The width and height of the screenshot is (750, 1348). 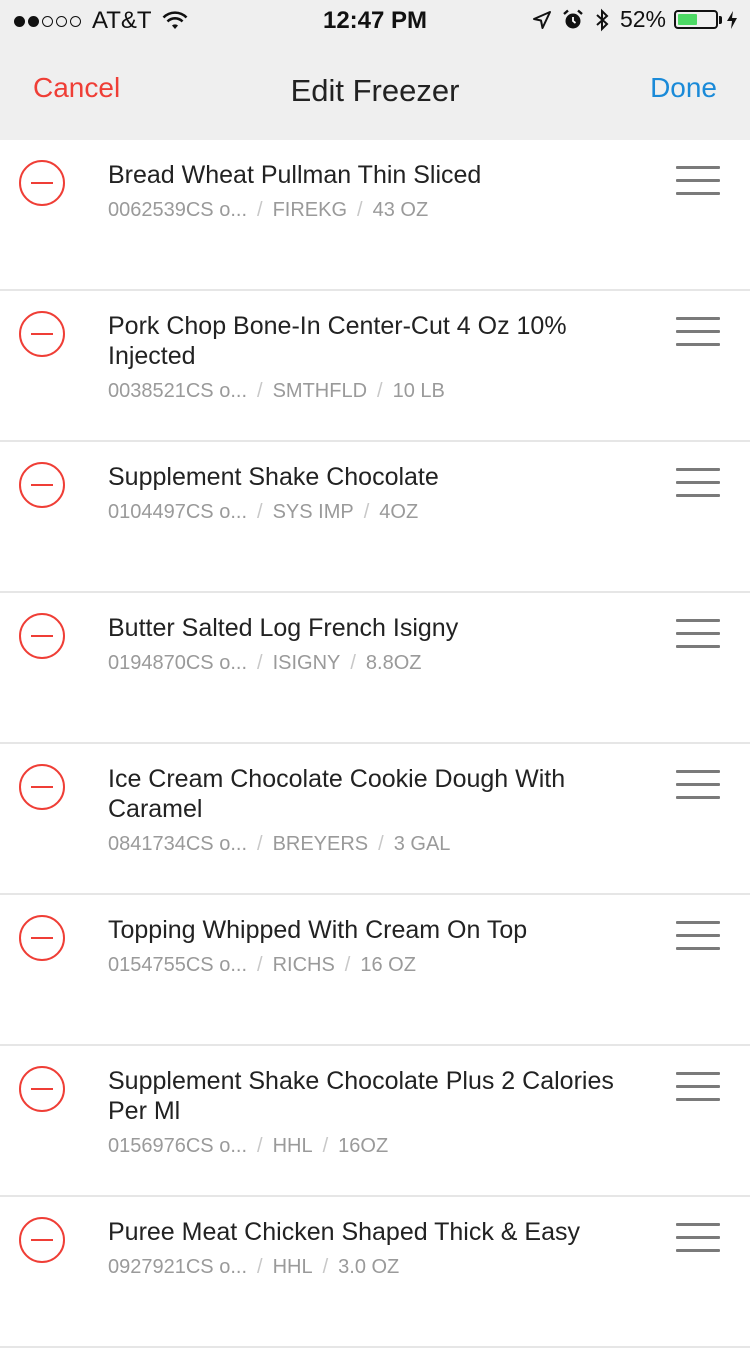 What do you see at coordinates (318, 930) in the screenshot?
I see `item-name: Topping Whipped With Cream On Top` at bounding box center [318, 930].